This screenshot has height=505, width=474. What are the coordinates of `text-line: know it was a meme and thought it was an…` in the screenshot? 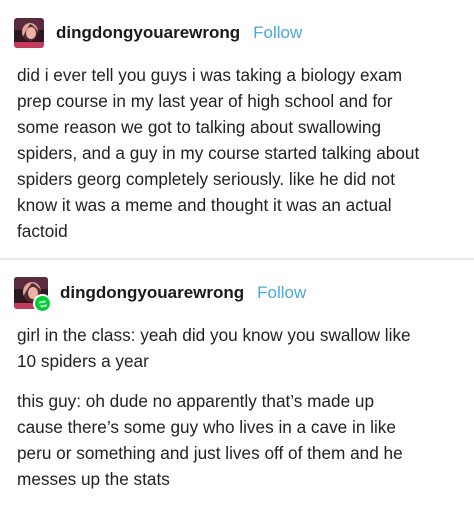 It's located at (204, 205).